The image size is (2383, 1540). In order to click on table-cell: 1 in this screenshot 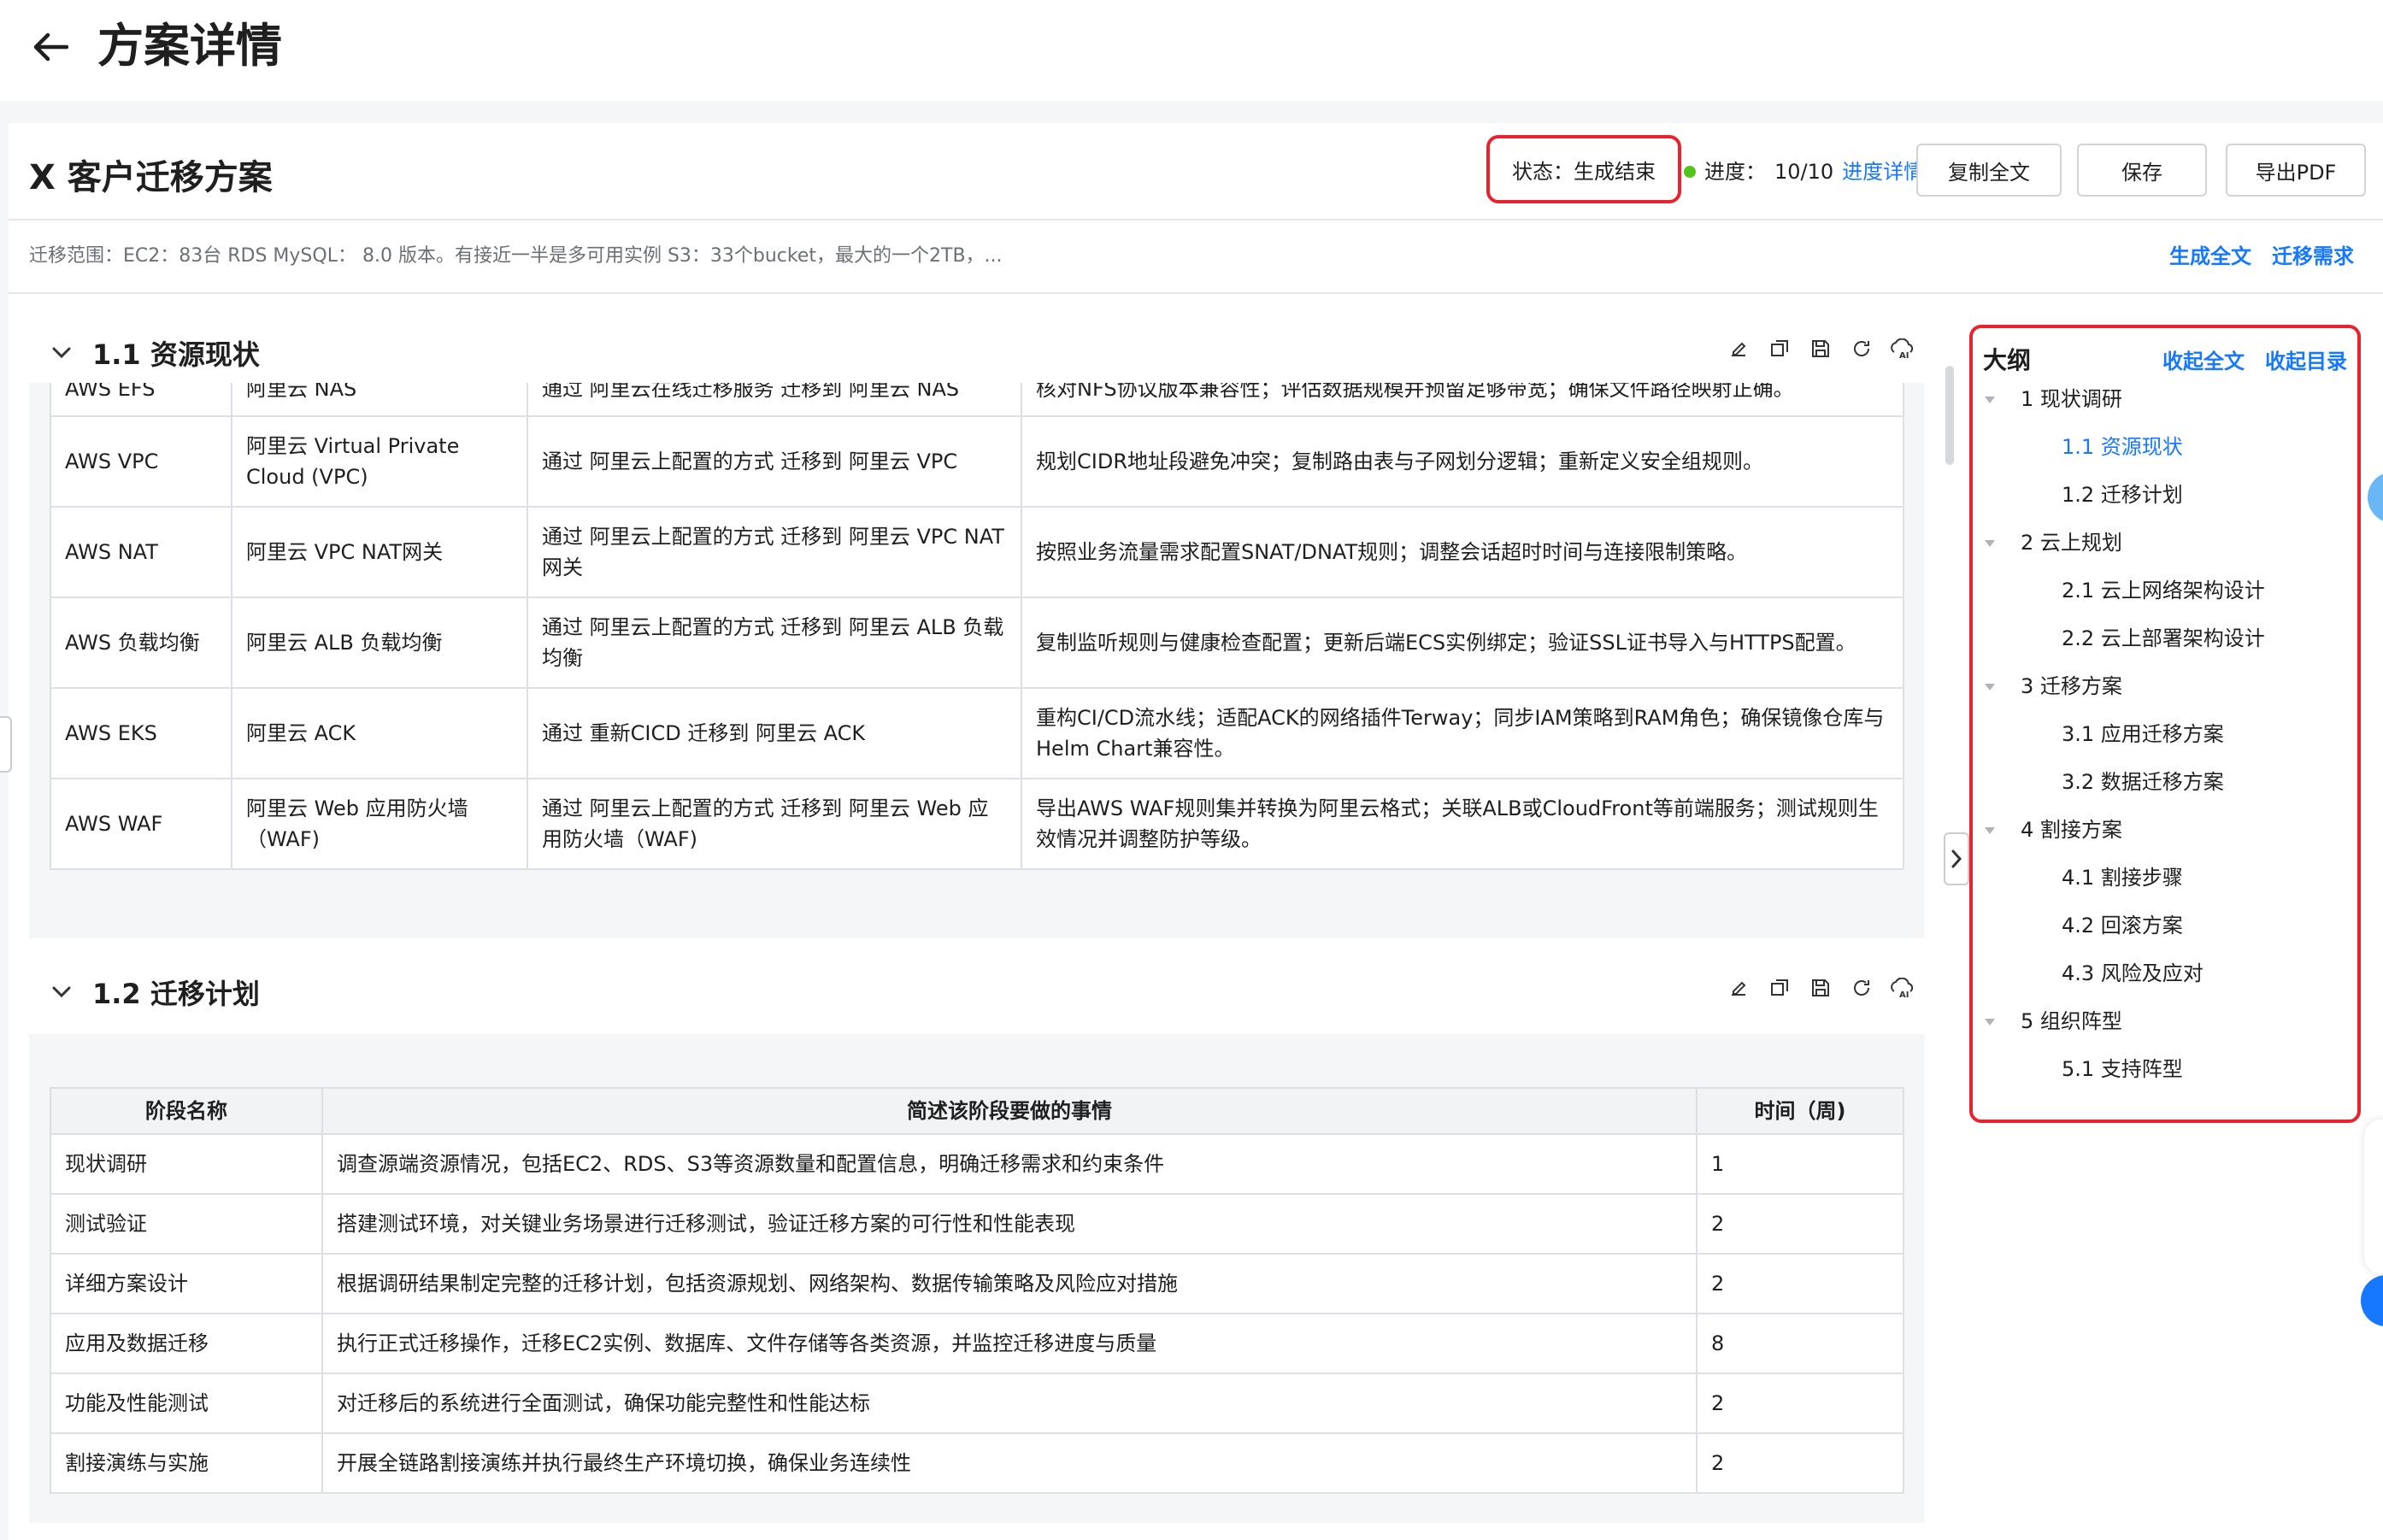, I will do `click(1800, 1164)`.